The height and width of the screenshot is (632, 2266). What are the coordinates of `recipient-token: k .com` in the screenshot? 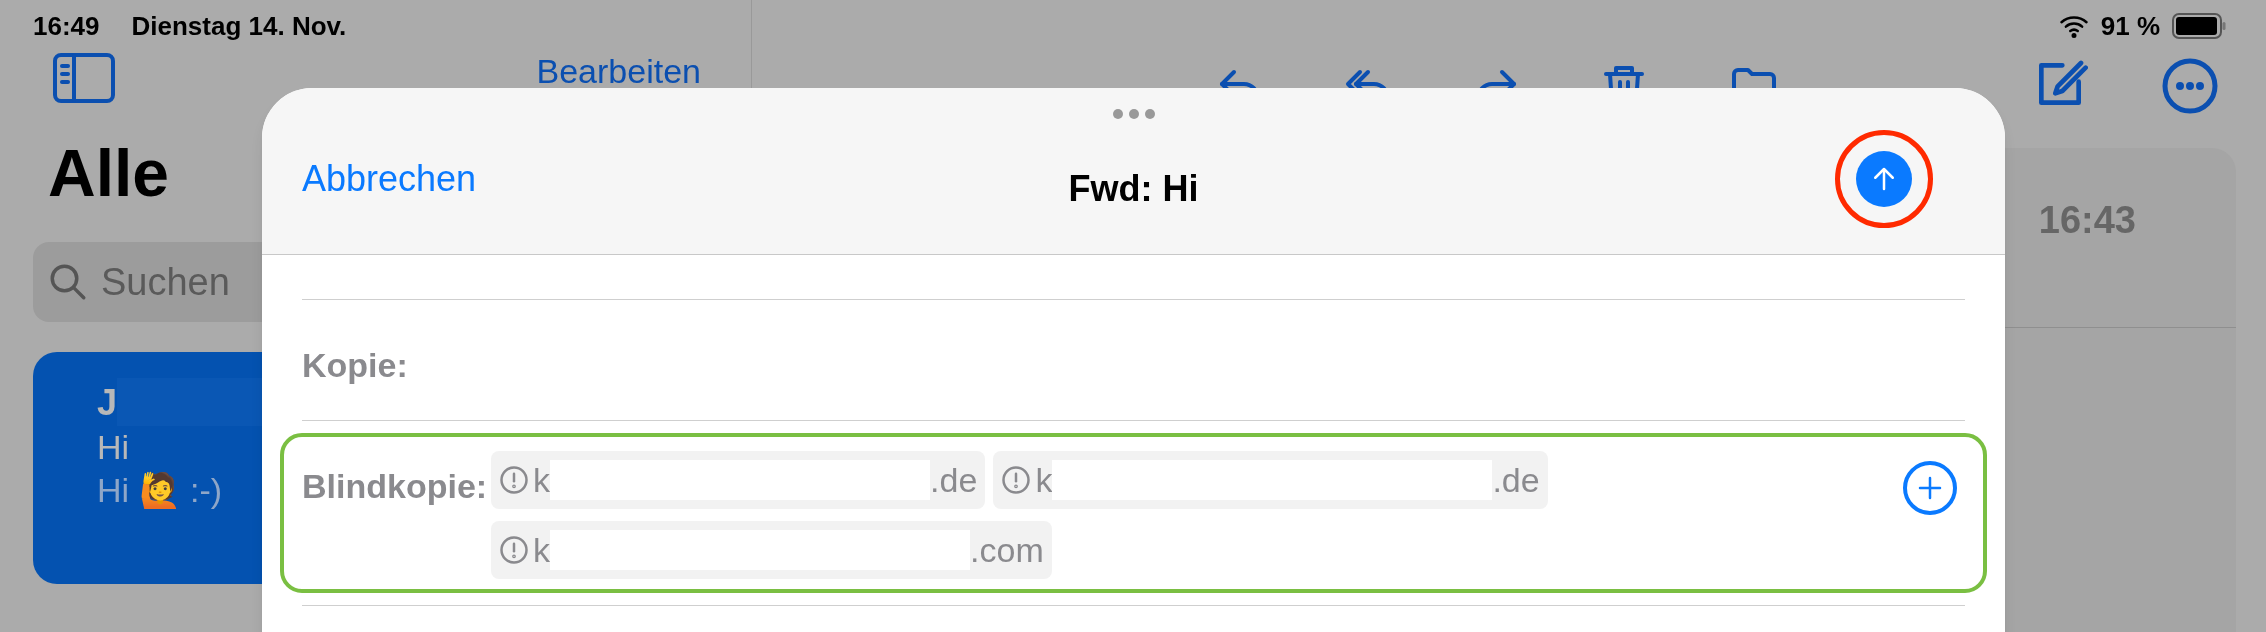 It's located at (771, 550).